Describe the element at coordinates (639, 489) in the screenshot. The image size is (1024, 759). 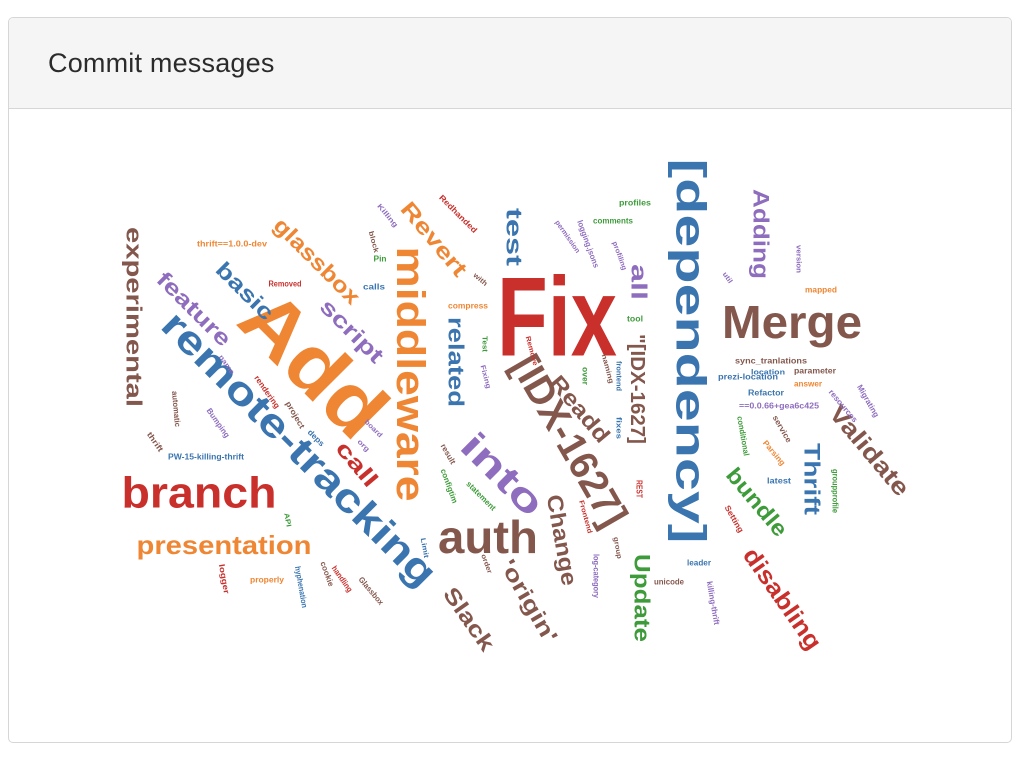
I see `word-cloud-word: REST` at that location.